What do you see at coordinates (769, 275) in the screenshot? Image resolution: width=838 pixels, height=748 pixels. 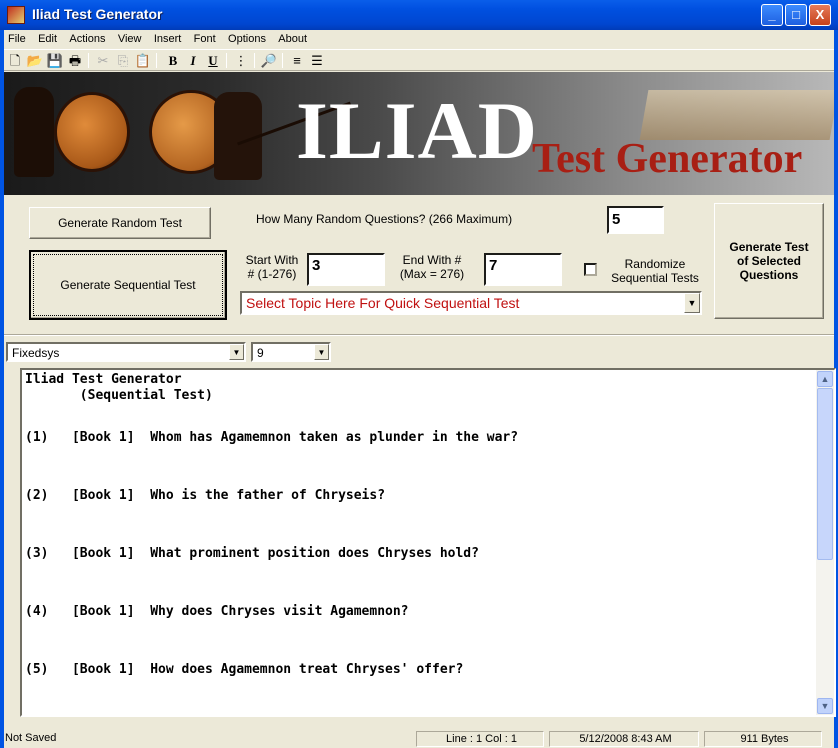 I see `generate-selected-line3: Questions` at bounding box center [769, 275].